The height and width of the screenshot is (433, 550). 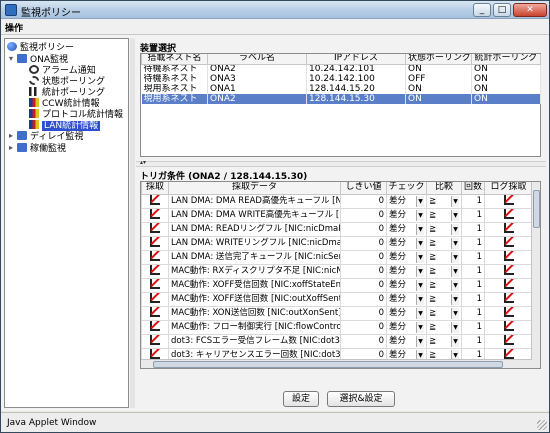 I want to click on table-row: dot3: FCSエラー受信フレーム数 [NIC:dot3S... 0 差分 ▼ ≧ ▼ 1, so click(x=337, y=341).